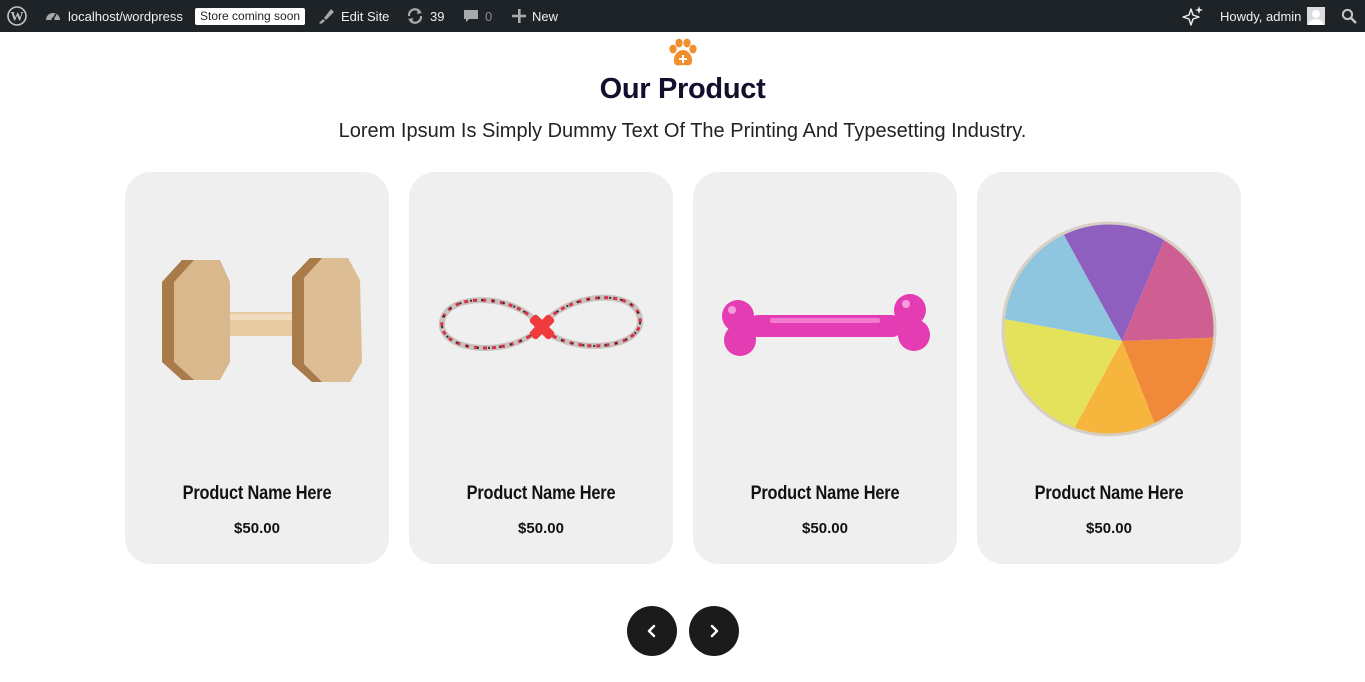  Describe the element at coordinates (262, 320) in the screenshot. I see `wooden-dumbbell-image` at that location.